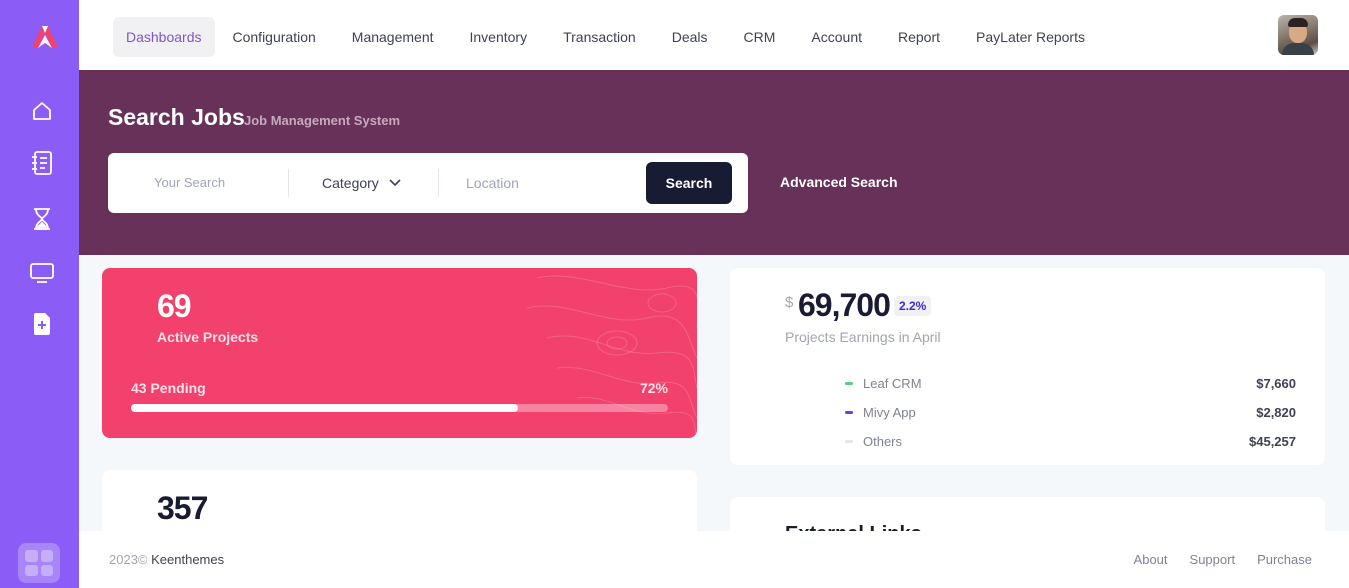 The image size is (1349, 588). I want to click on category-select: Category, so click(361, 183).